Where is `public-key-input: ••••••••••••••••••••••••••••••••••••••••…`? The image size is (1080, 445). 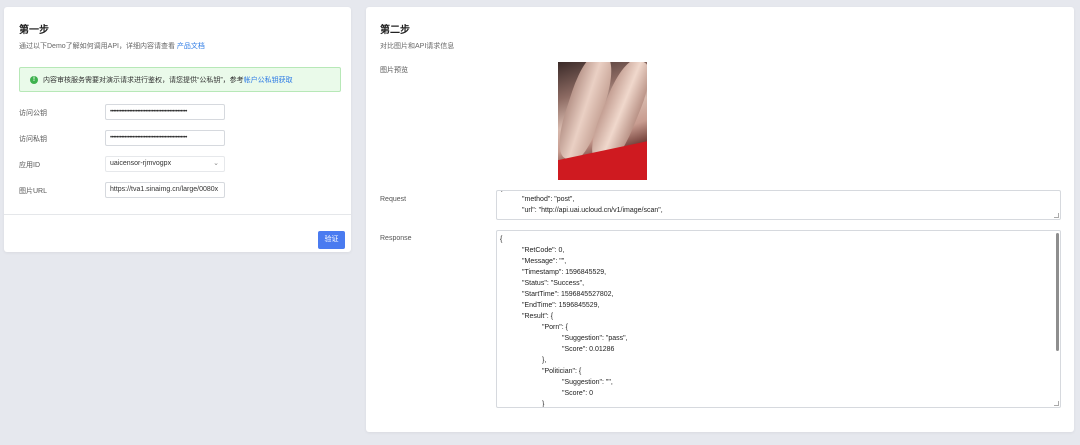
public-key-input: ••••••••••••••••••••••••••••••••••••••••… is located at coordinates (165, 112).